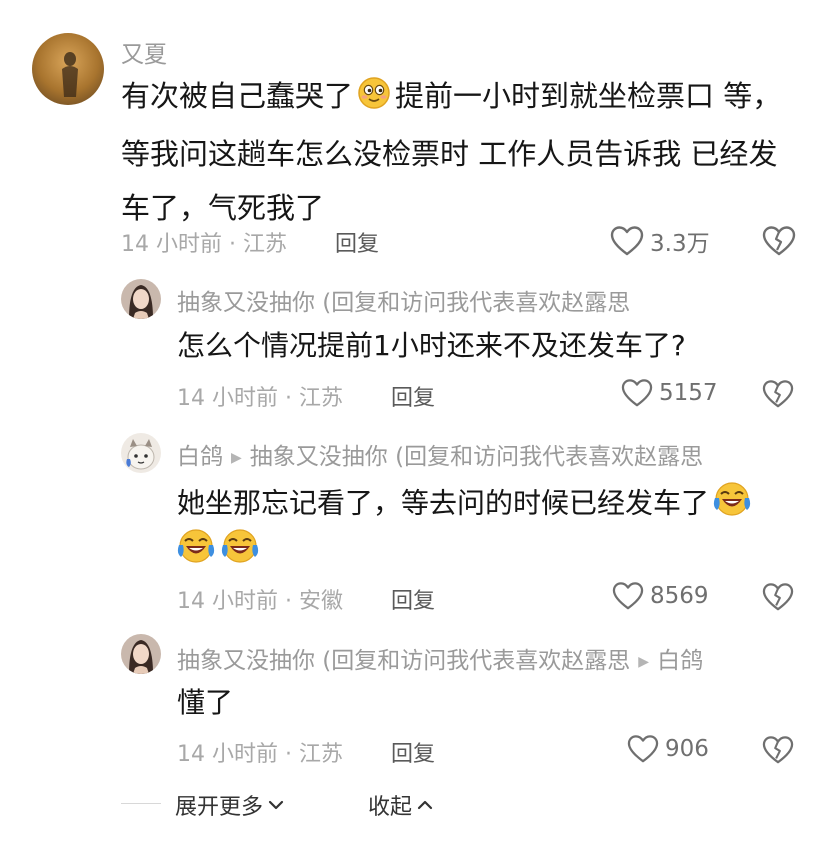  Describe the element at coordinates (200, 457) in the screenshot. I see `comment-username: 白鸽` at that location.